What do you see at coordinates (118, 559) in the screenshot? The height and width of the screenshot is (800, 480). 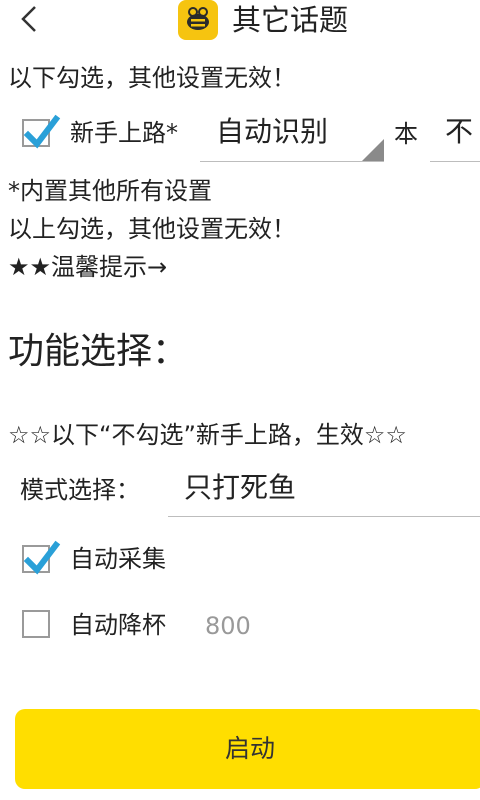 I see `auto-collect-label: 自动采集` at bounding box center [118, 559].